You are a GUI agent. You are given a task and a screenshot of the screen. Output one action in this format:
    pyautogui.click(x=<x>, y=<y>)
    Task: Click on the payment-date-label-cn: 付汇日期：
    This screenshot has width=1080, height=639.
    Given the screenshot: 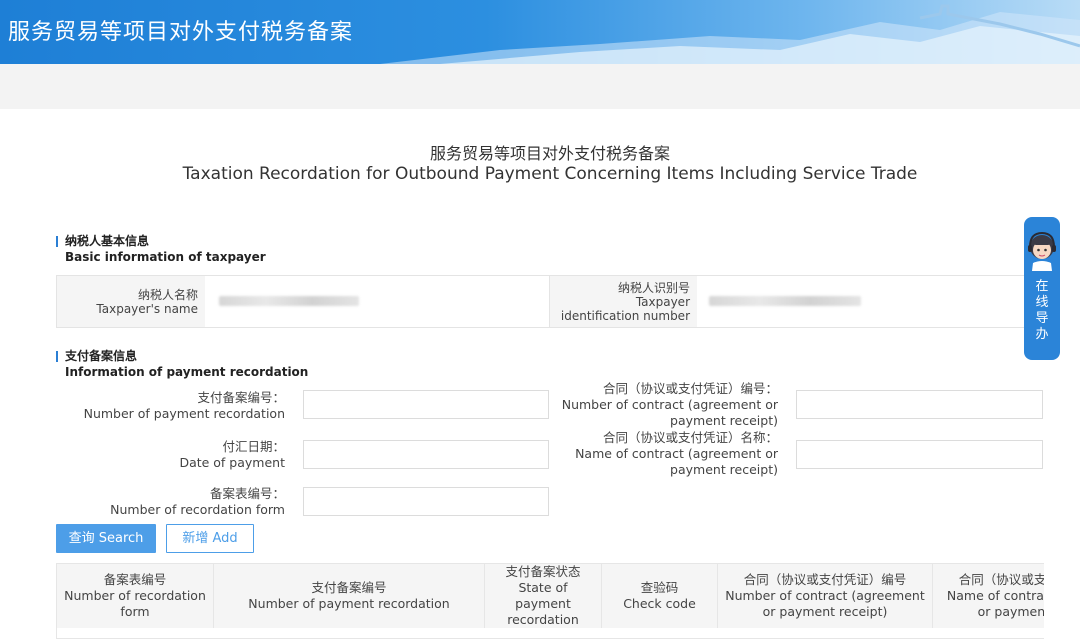 What is the action you would take?
    pyautogui.click(x=253, y=446)
    